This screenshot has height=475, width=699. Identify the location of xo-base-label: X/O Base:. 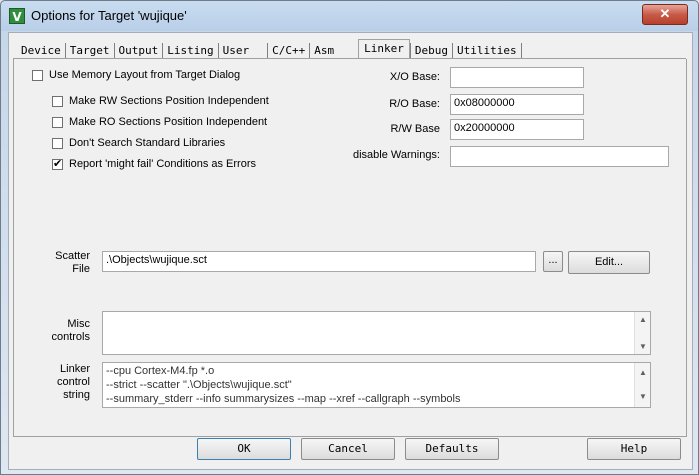
(414, 77).